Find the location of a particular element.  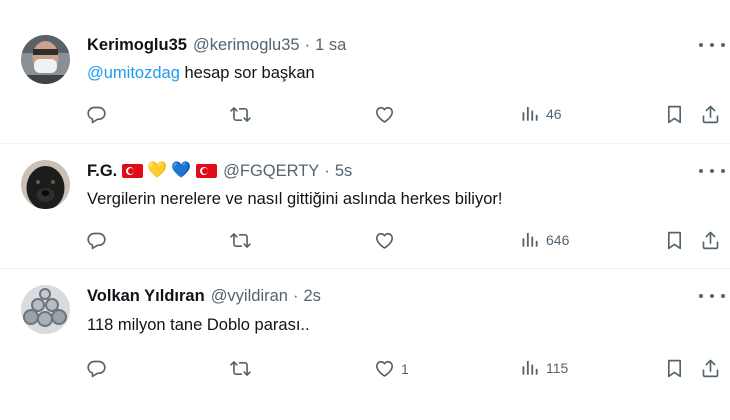

like-button: 1 is located at coordinates (391, 368).